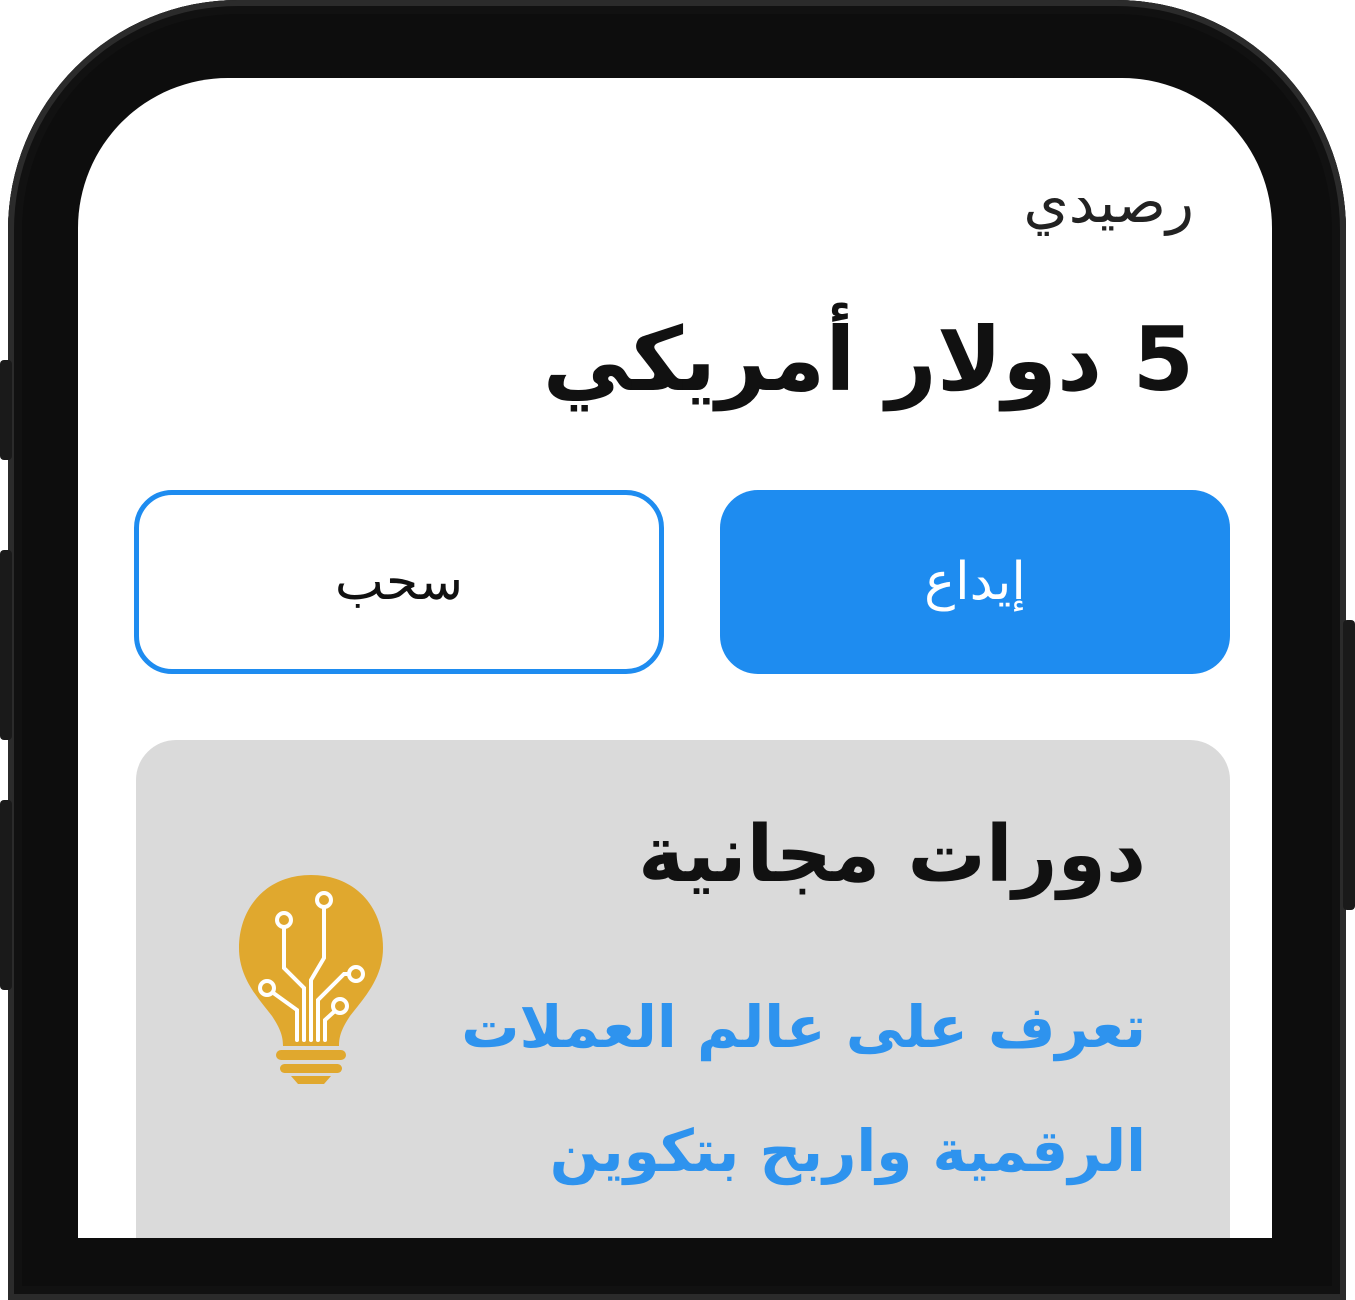  Describe the element at coordinates (868, 359) in the screenshot. I see `balance-amount: 5 دولار أمريكي` at that location.